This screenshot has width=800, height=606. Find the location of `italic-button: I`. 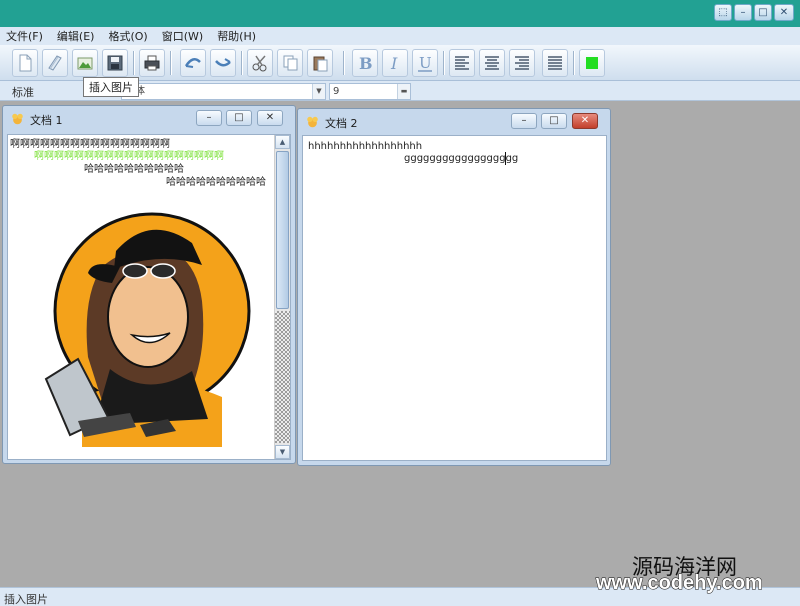

italic-button: I is located at coordinates (395, 63).